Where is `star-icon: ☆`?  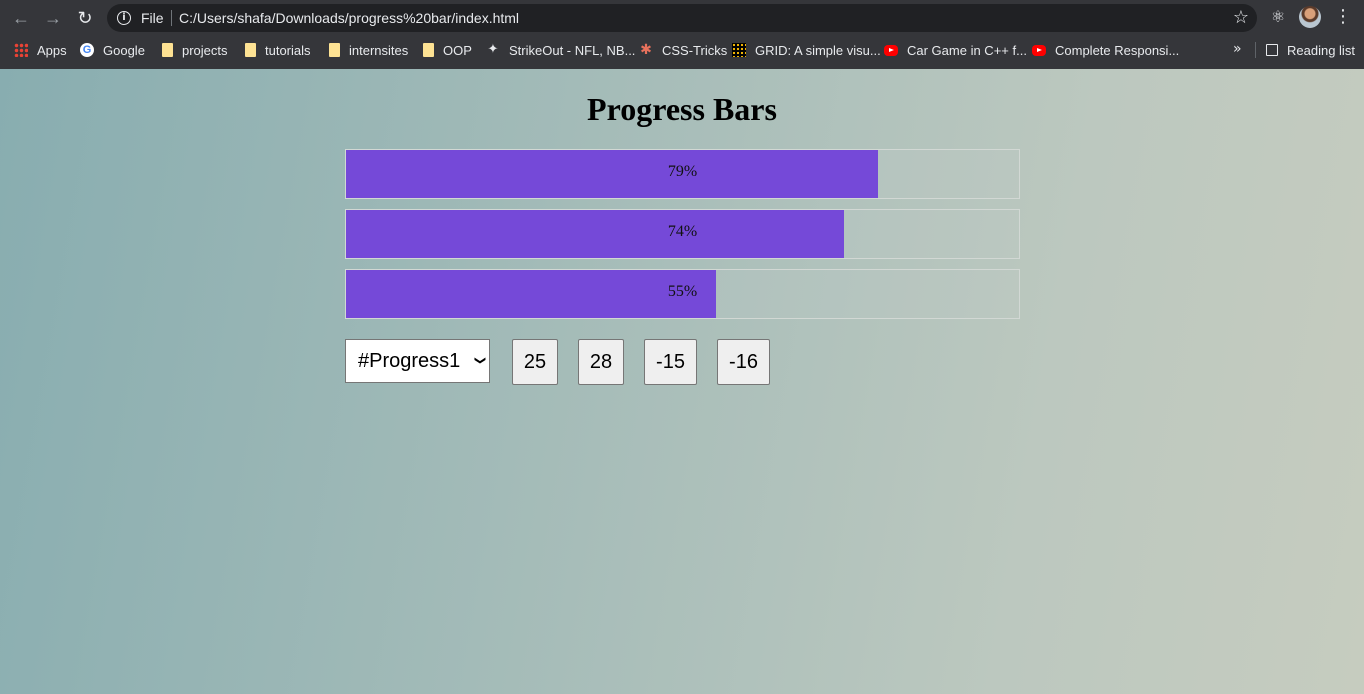 star-icon: ☆ is located at coordinates (1241, 17).